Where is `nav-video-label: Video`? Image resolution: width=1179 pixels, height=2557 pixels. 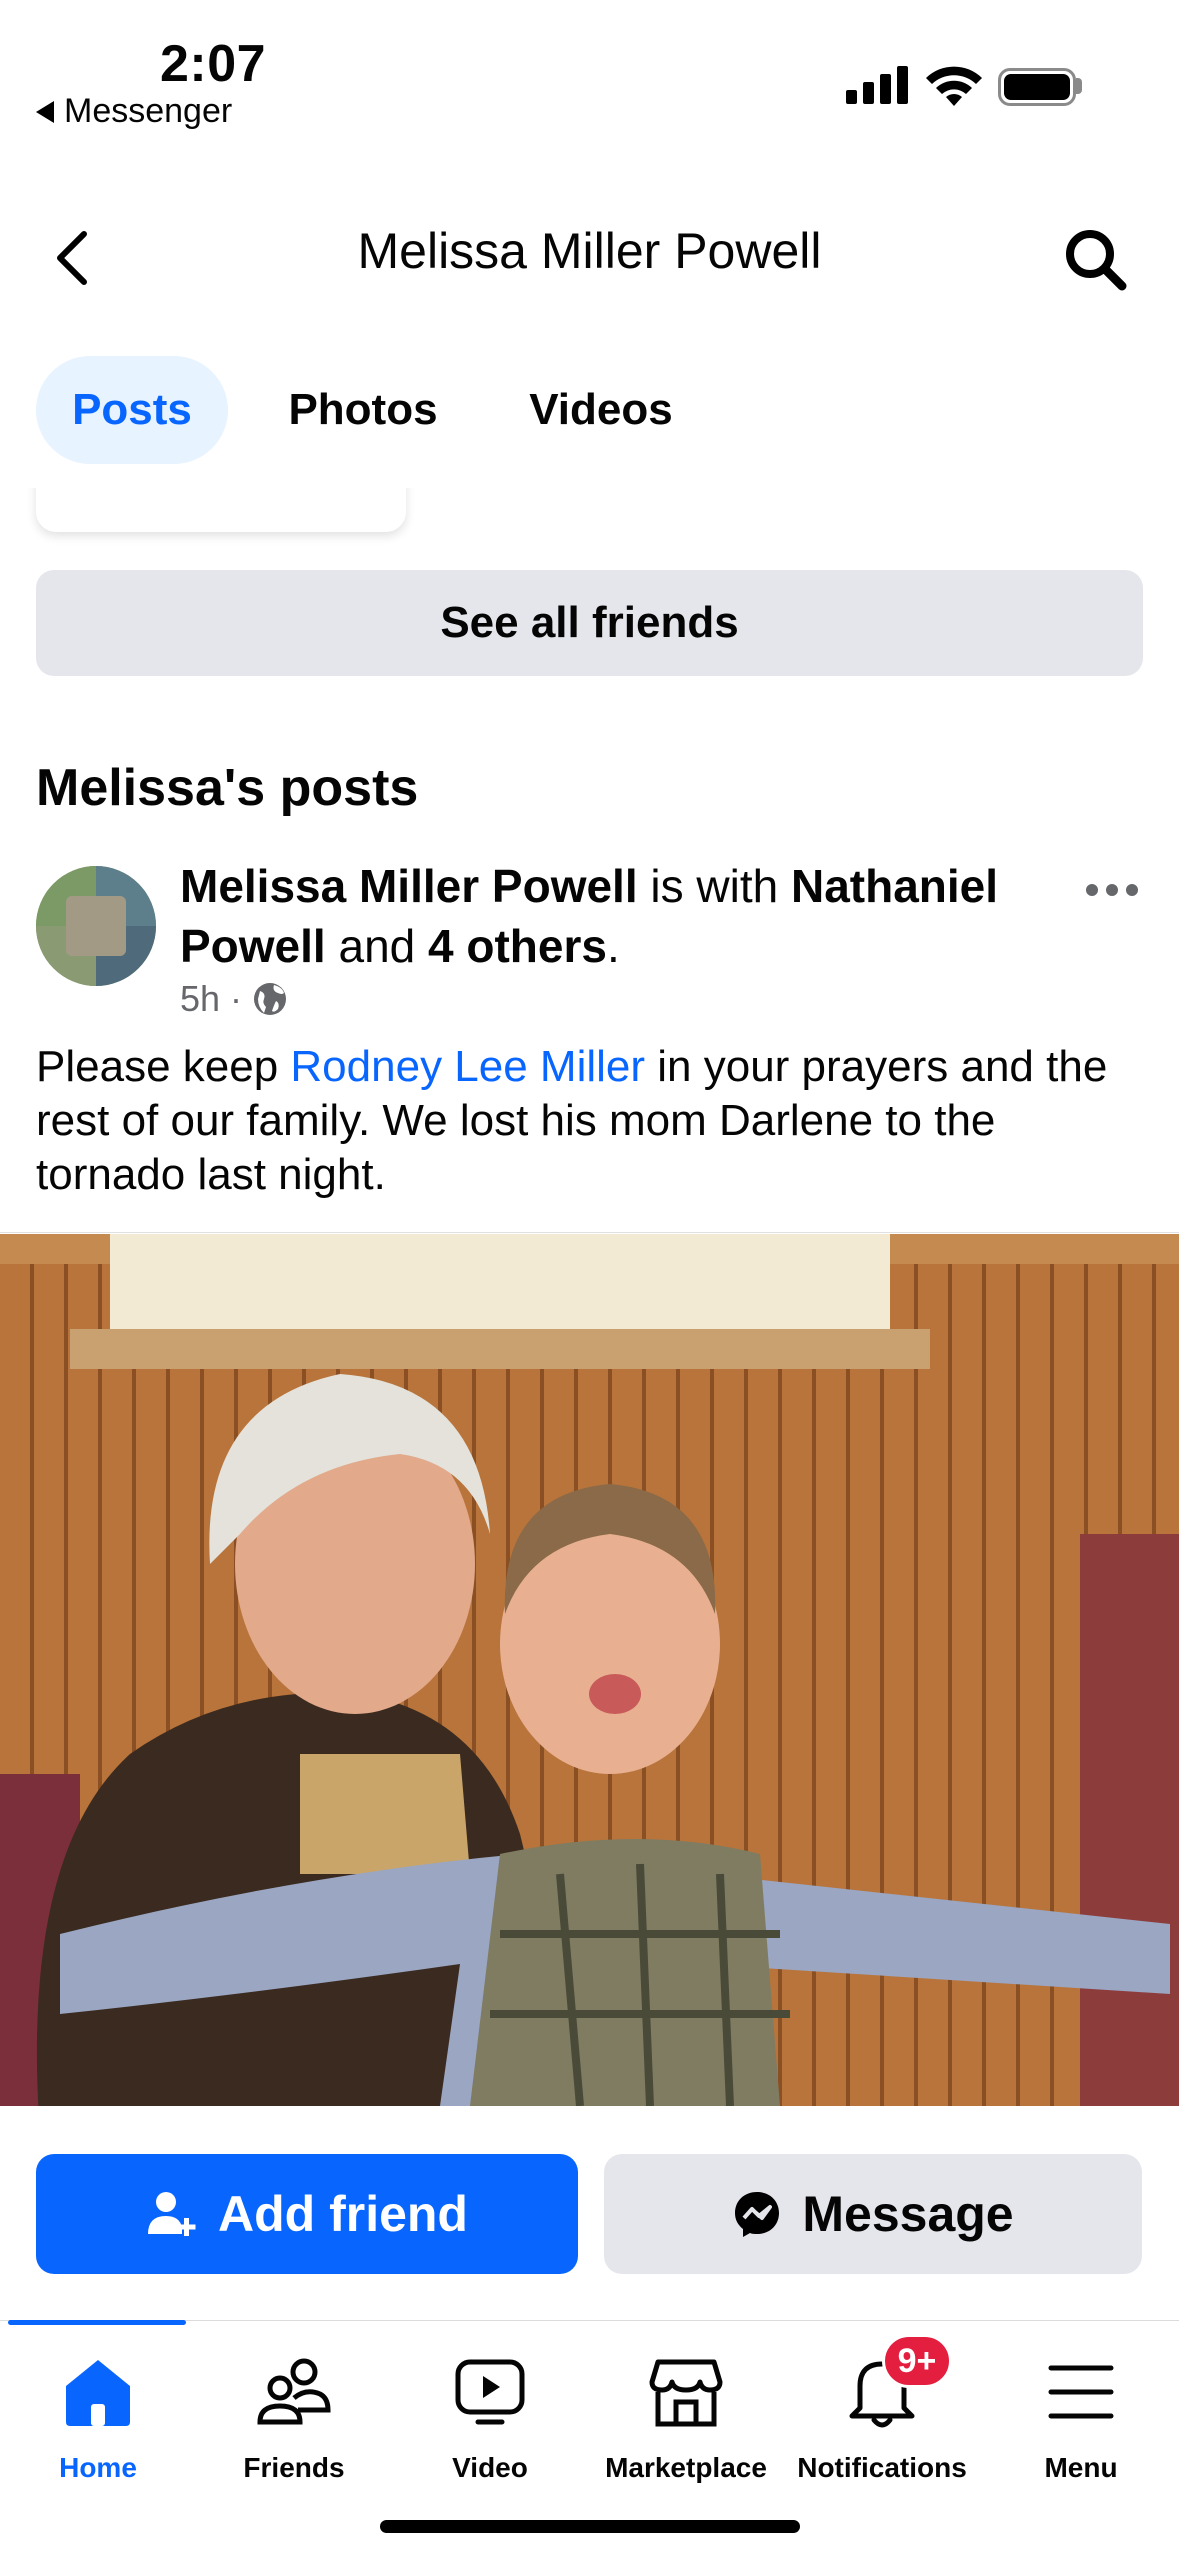 nav-video-label: Video is located at coordinates (490, 2467).